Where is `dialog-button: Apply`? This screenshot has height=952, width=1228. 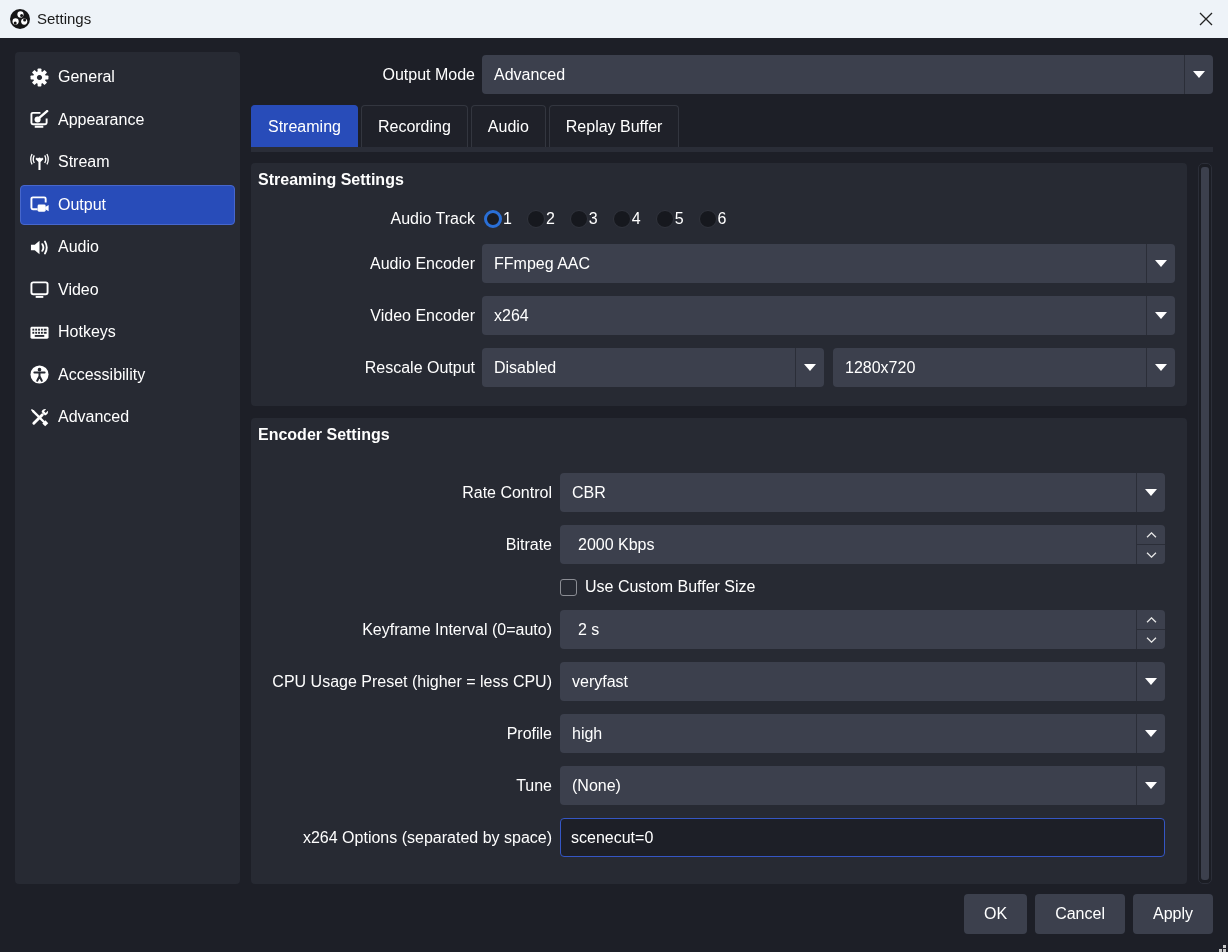 dialog-button: Apply is located at coordinates (1172, 914).